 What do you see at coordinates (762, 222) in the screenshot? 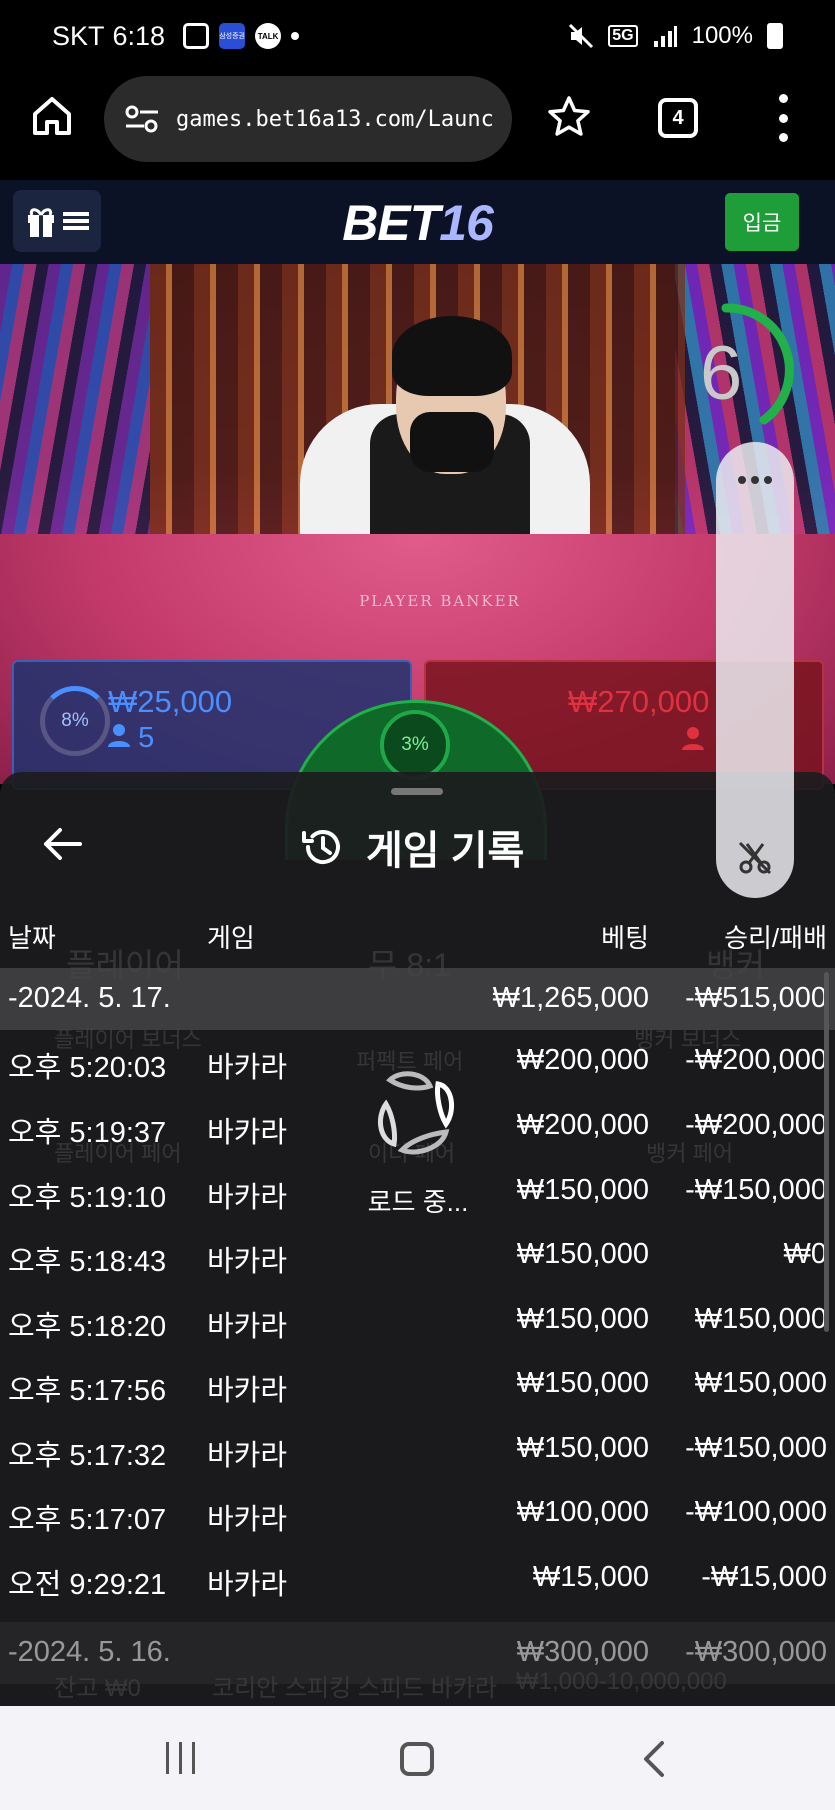
I see `deposit-button: 입금` at bounding box center [762, 222].